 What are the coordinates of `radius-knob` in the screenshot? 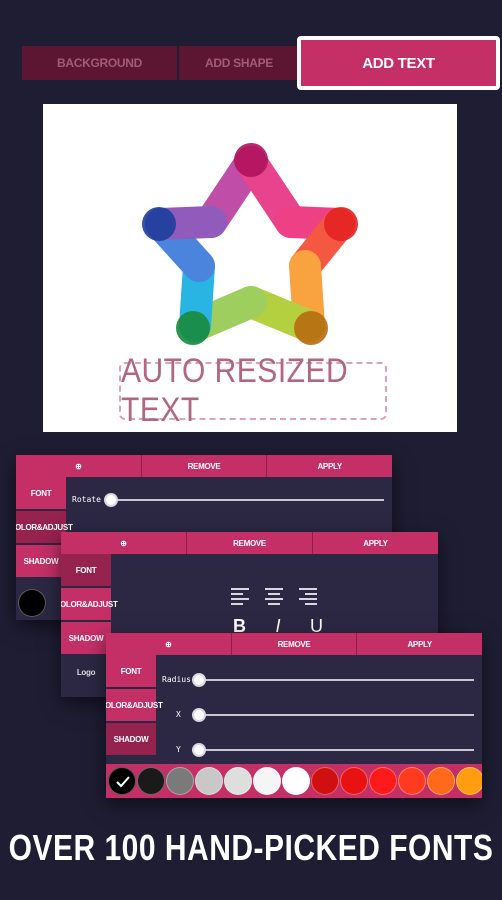 It's located at (199, 680).